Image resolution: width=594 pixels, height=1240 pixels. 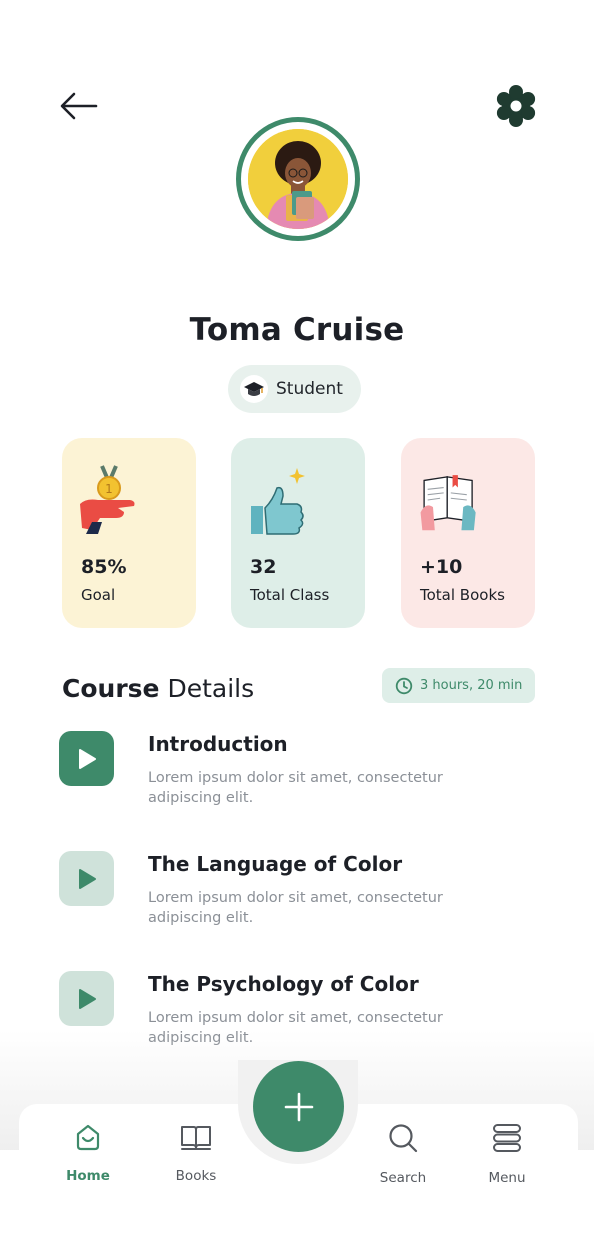 What do you see at coordinates (403, 1178) in the screenshot?
I see `nav-label: Search` at bounding box center [403, 1178].